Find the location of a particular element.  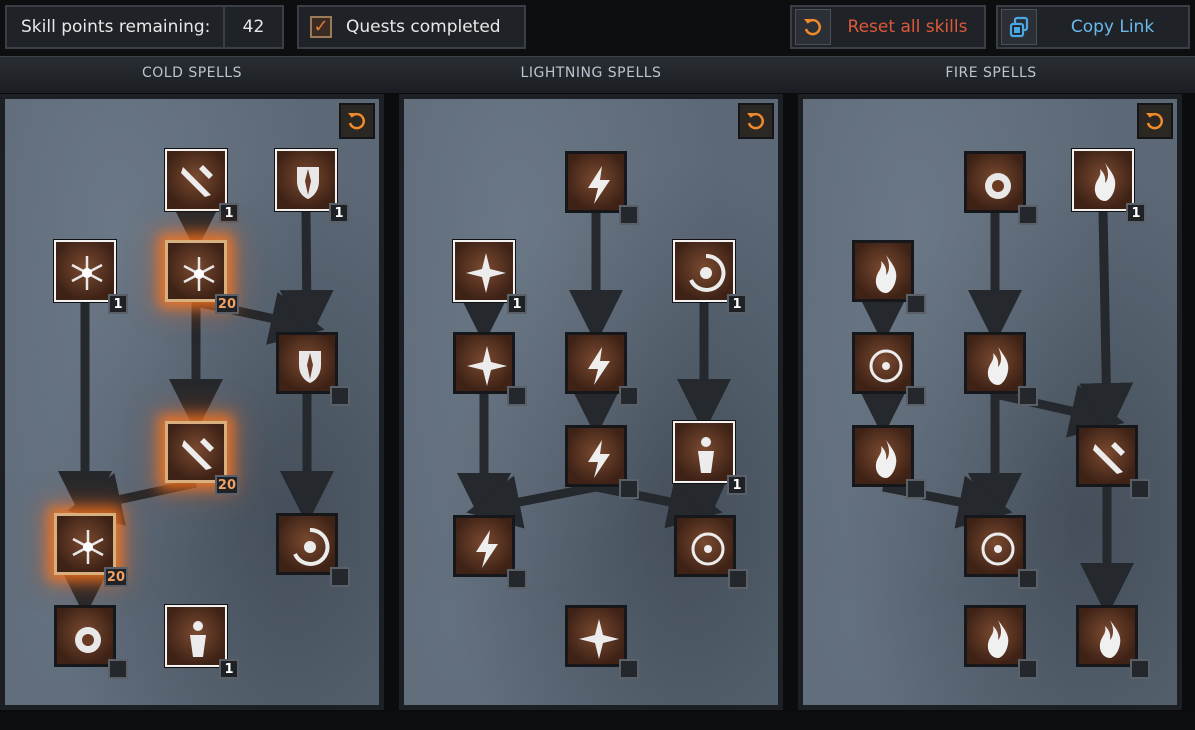

ice-bolt-icon is located at coordinates (196, 180).